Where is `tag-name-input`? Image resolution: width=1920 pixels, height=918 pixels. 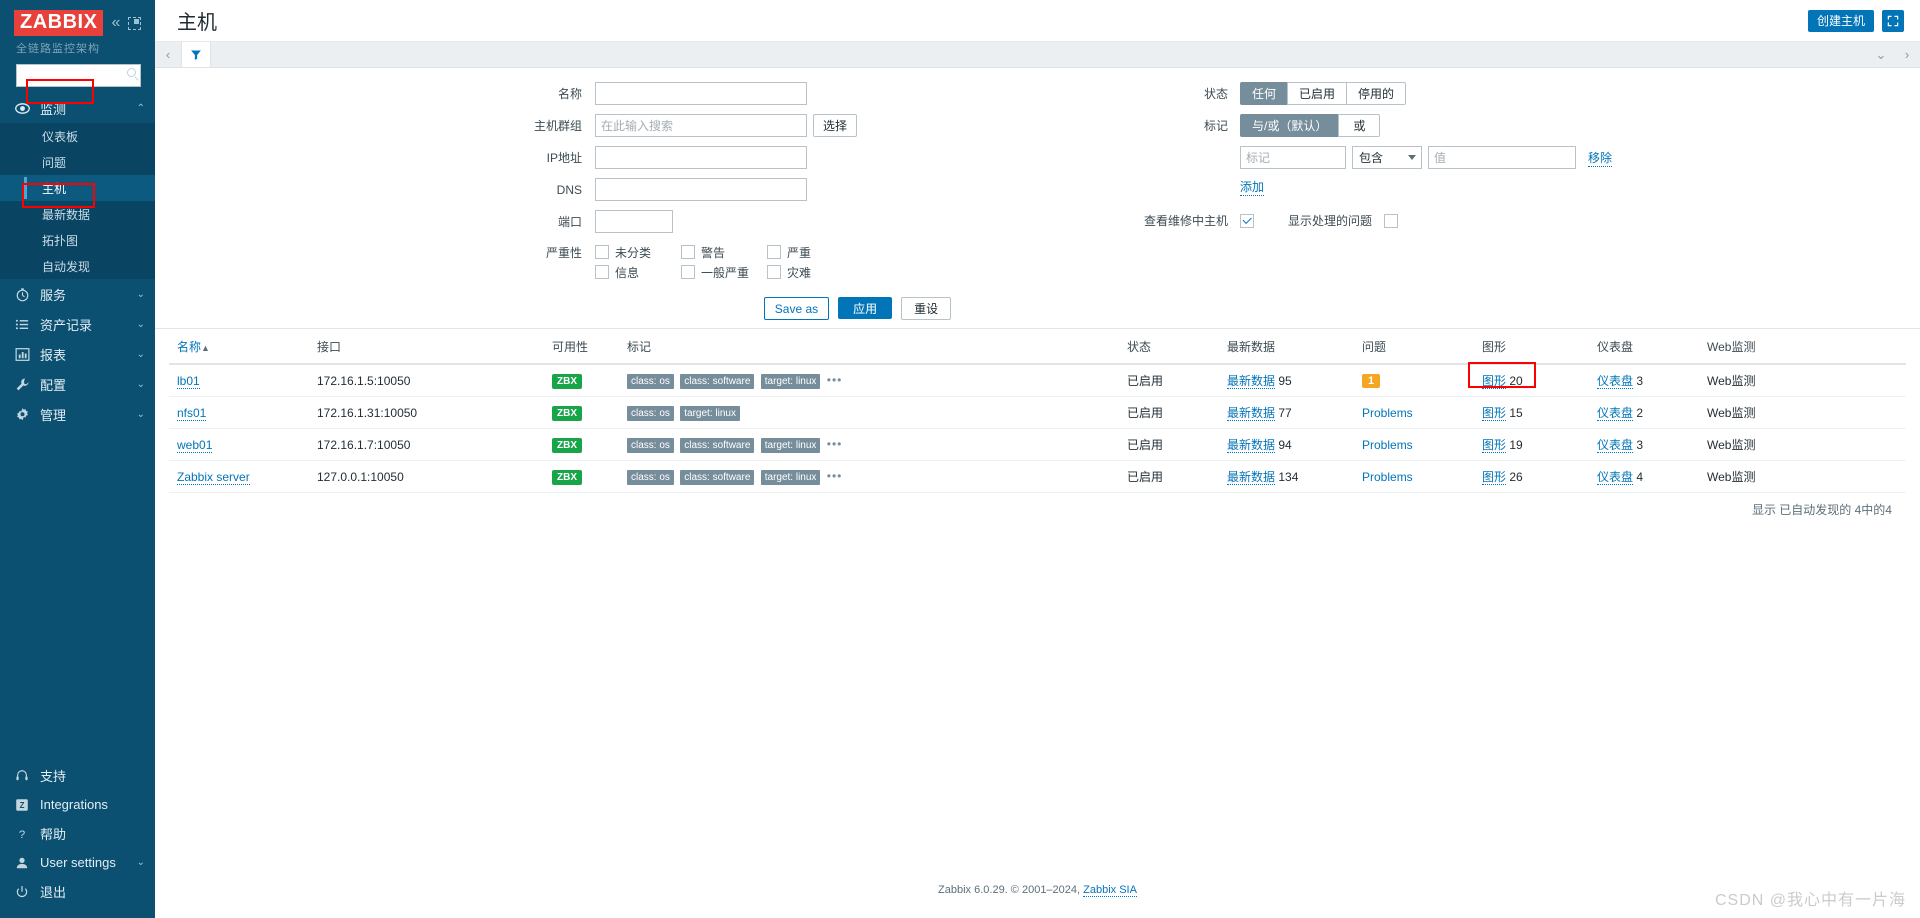 tag-name-input is located at coordinates (1293, 157).